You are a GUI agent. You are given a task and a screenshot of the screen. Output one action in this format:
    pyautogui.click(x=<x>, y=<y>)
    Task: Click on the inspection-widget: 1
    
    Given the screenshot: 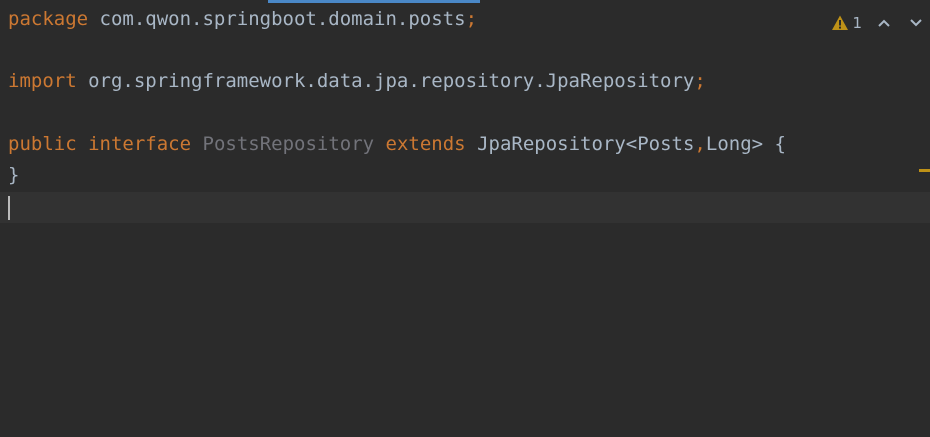 What is the action you would take?
    pyautogui.click(x=880, y=23)
    